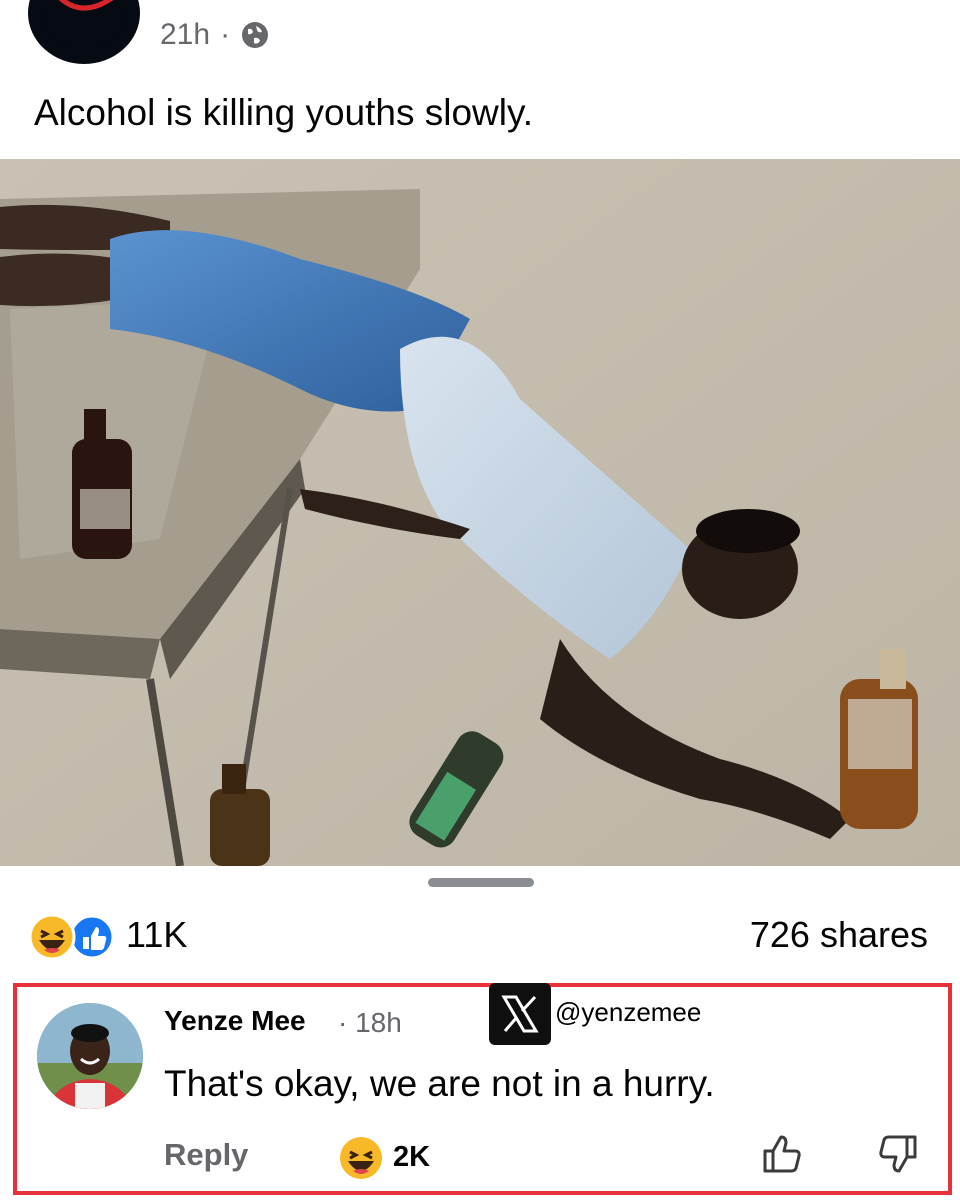  What do you see at coordinates (628, 1012) in the screenshot?
I see `watermark-handle: @yenzemee` at bounding box center [628, 1012].